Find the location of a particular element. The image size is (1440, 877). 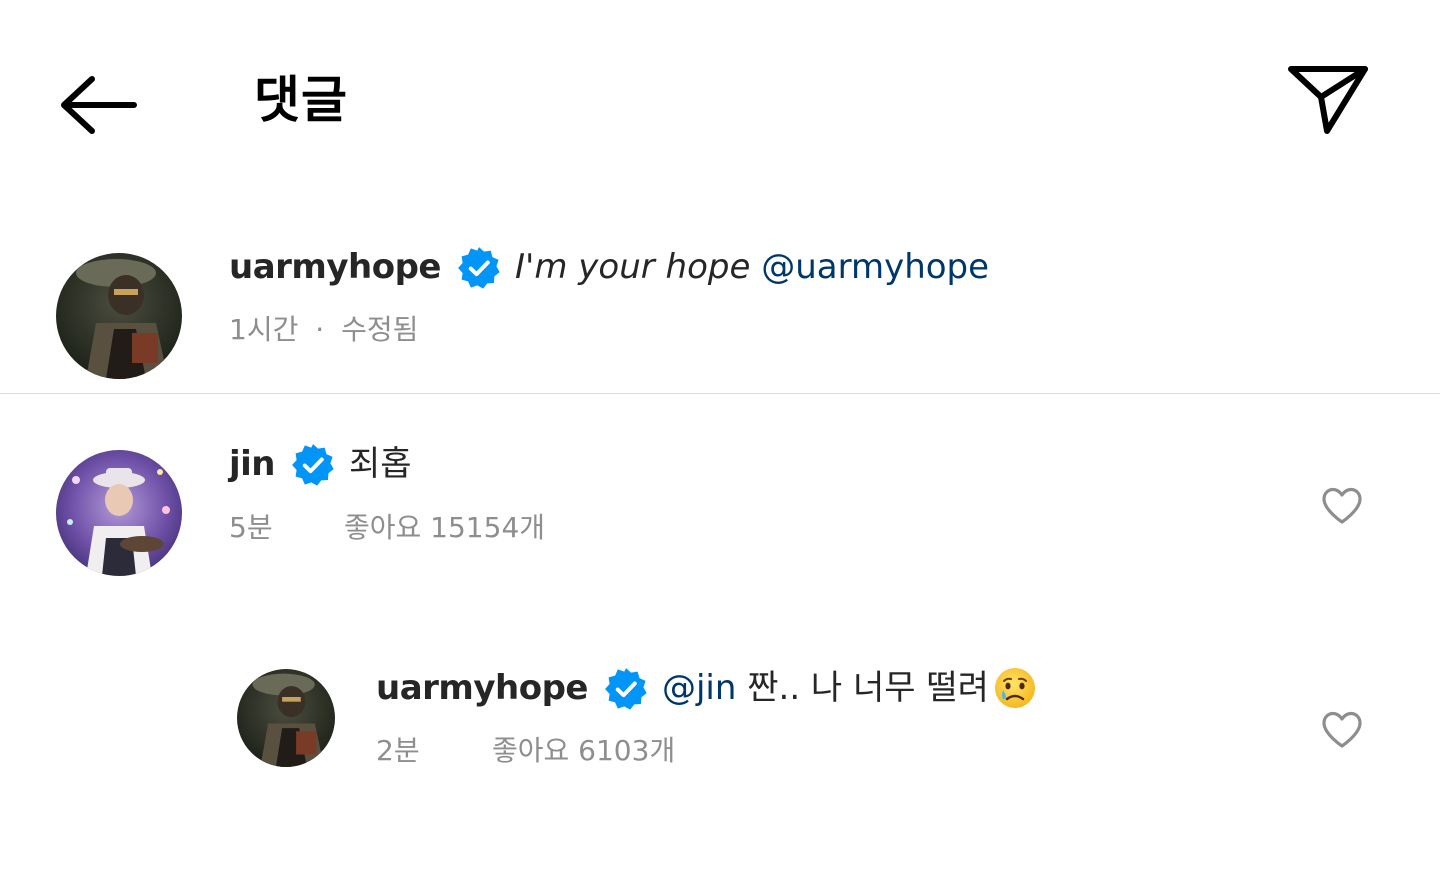

comment-line: jin 죄홉 is located at coordinates (320, 464).